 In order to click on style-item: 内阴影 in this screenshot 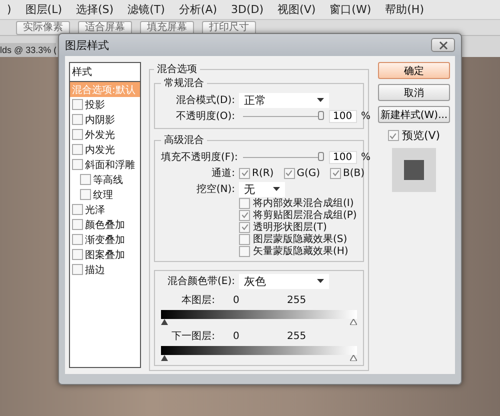, I will do `click(105, 119)`.